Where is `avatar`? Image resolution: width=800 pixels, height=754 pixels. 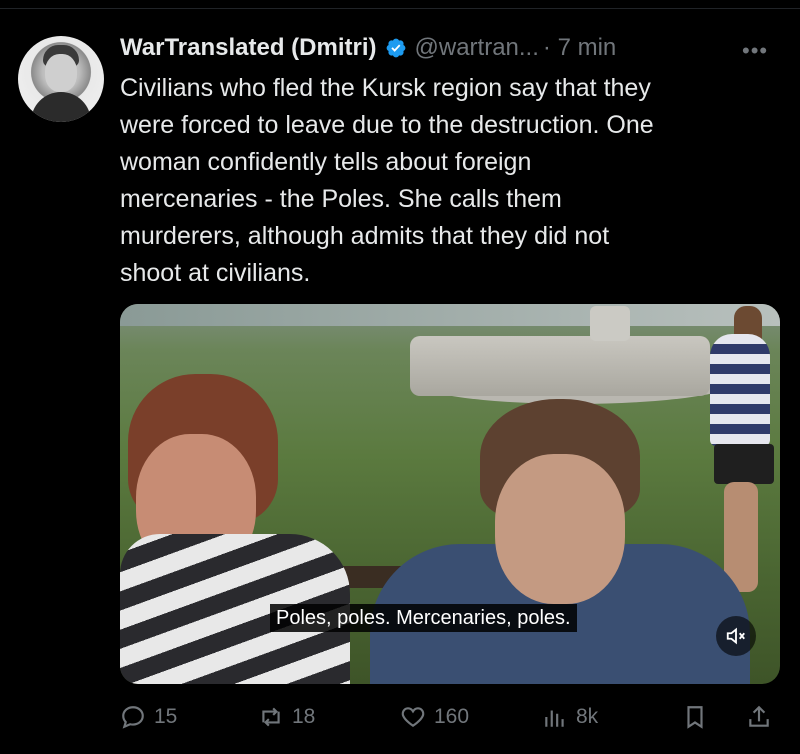 avatar is located at coordinates (61, 79).